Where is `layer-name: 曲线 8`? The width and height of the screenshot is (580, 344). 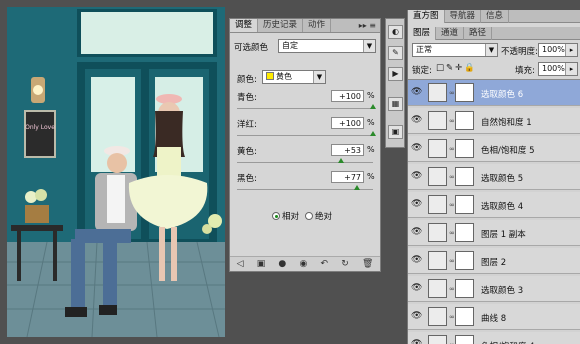
layer-name: 曲线 8 is located at coordinates (494, 319).